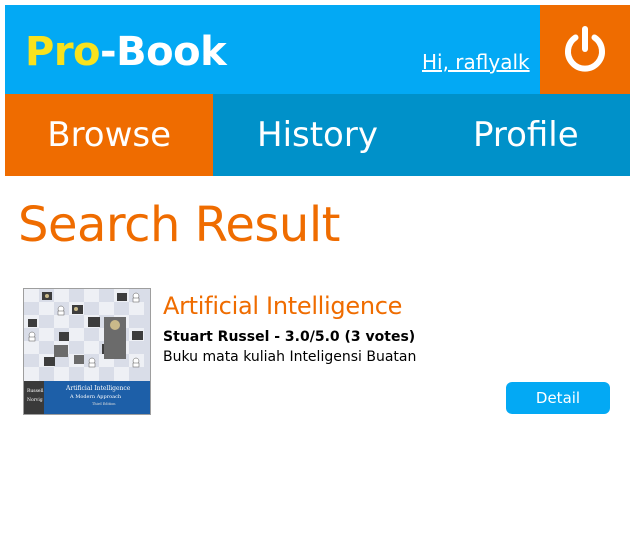  I want to click on power-icon, so click(585, 48).